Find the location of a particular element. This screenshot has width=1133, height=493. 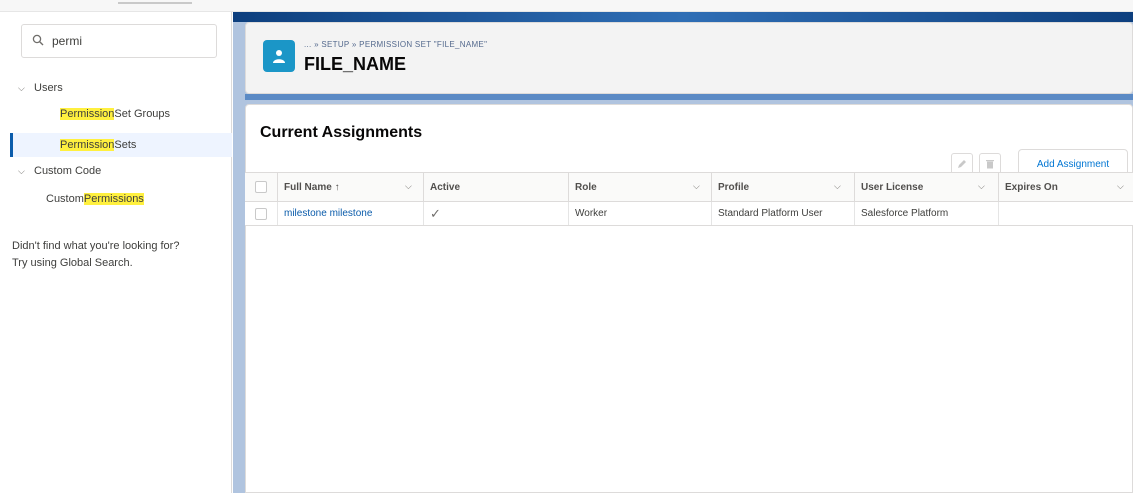

user-icon is located at coordinates (279, 56).